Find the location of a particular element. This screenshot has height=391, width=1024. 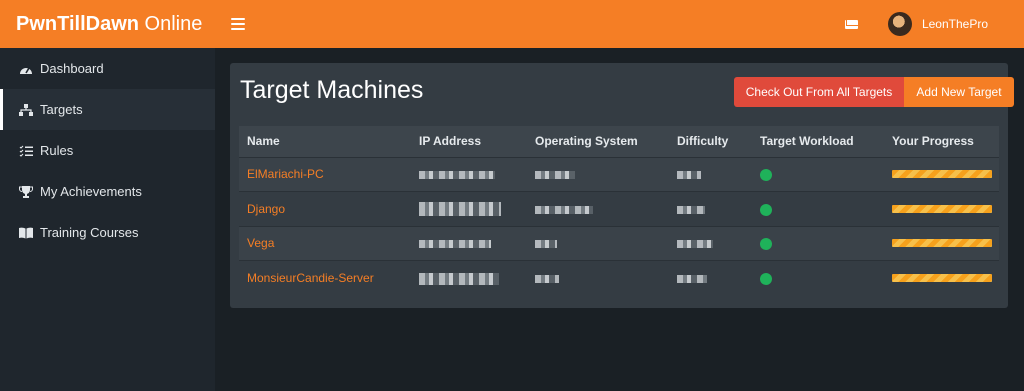

dashboard-icon is located at coordinates (26, 69).